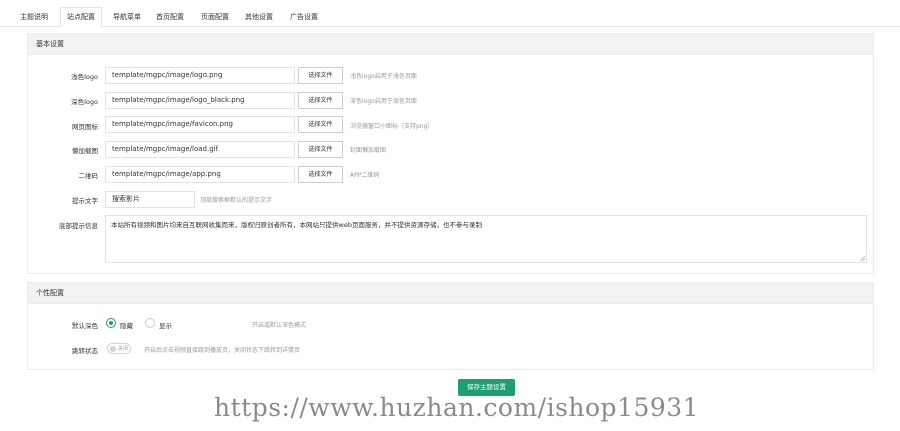 This screenshot has height=431, width=900. I want to click on switch-knob, so click(113, 349).